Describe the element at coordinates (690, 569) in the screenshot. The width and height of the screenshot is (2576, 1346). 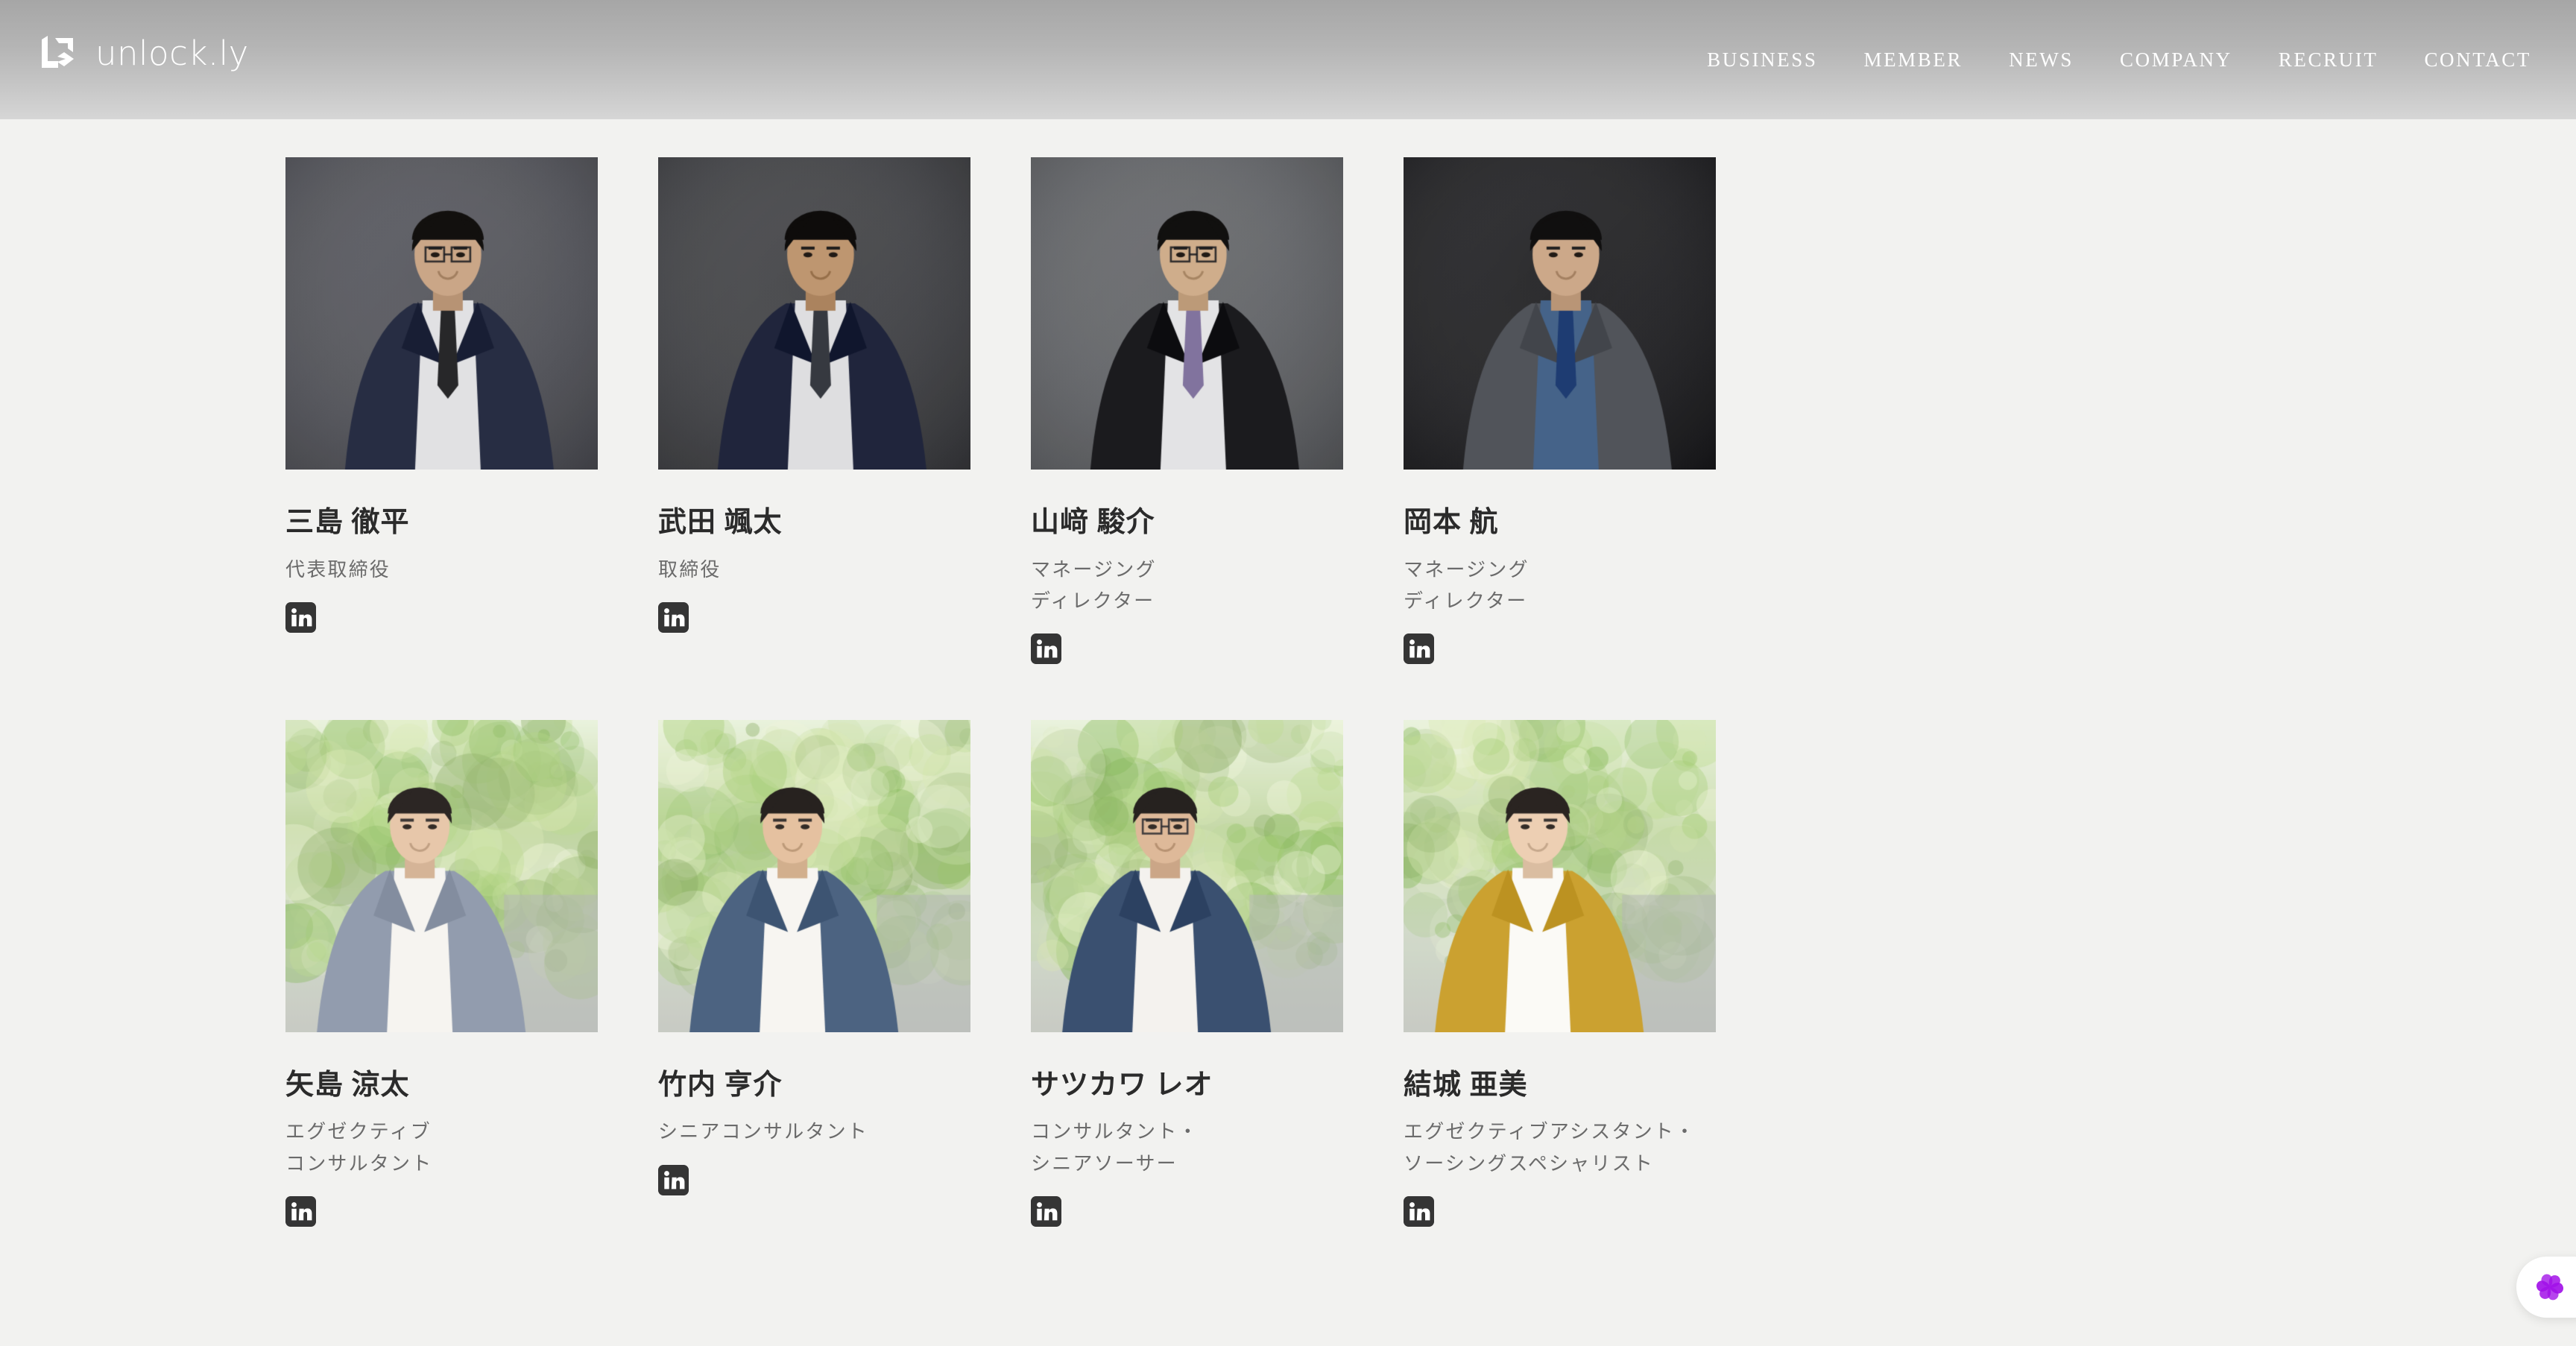
I see `member-role: 取締役` at that location.